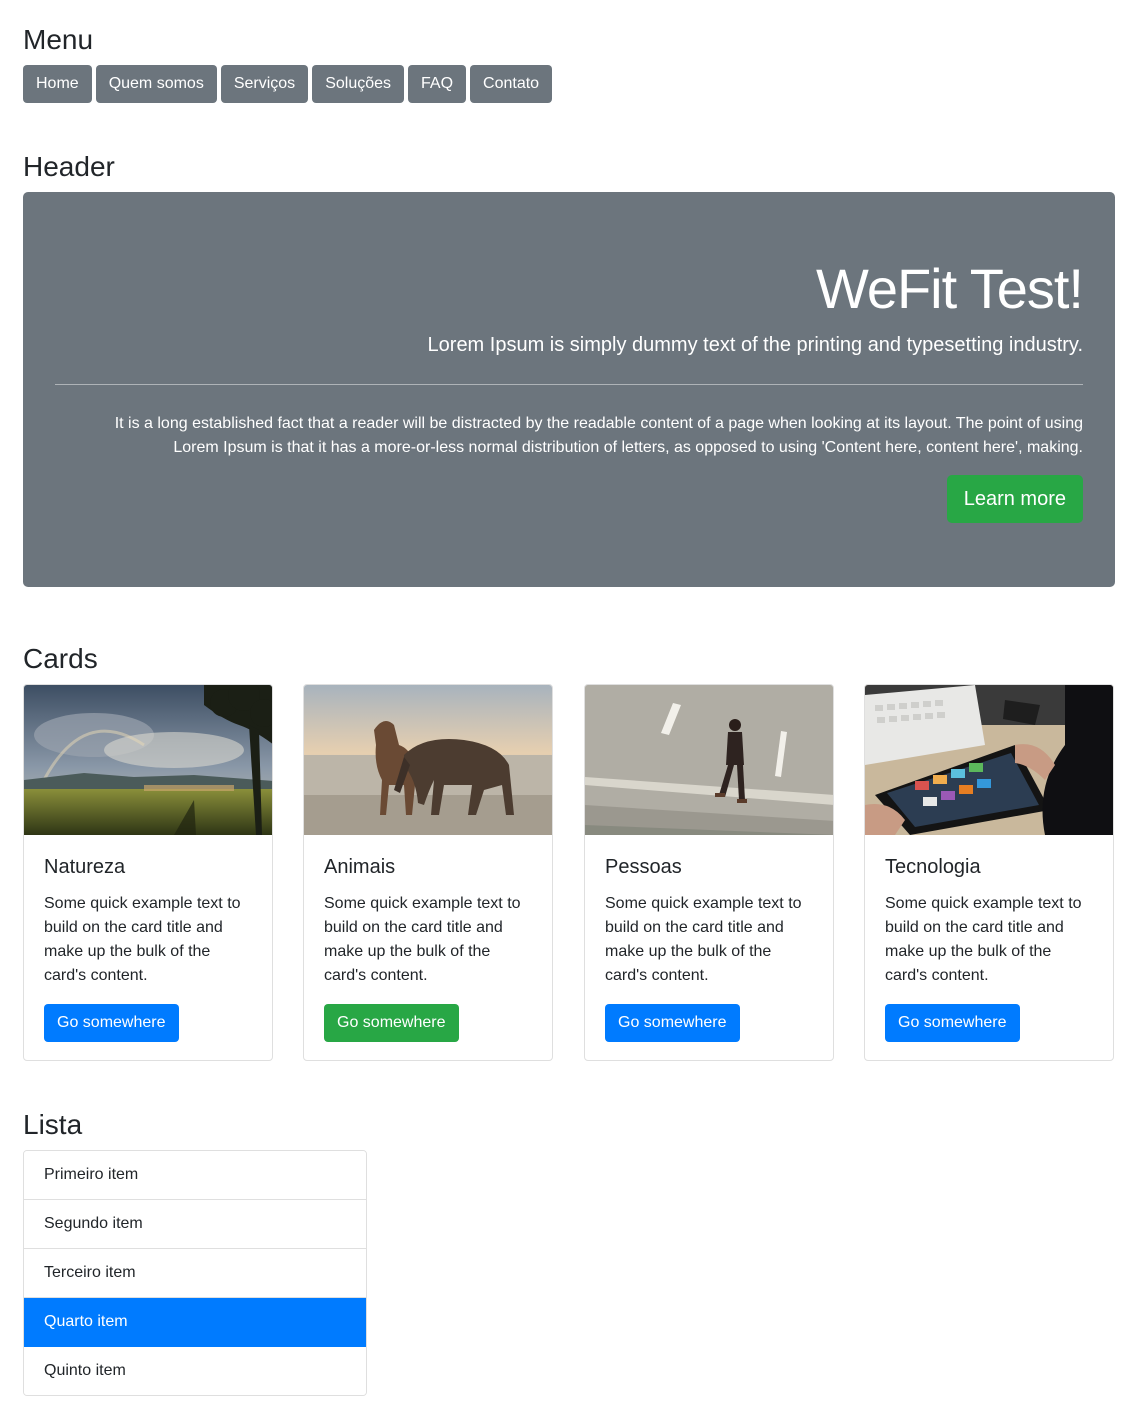  What do you see at coordinates (709, 760) in the screenshot?
I see `person-road-photo` at bounding box center [709, 760].